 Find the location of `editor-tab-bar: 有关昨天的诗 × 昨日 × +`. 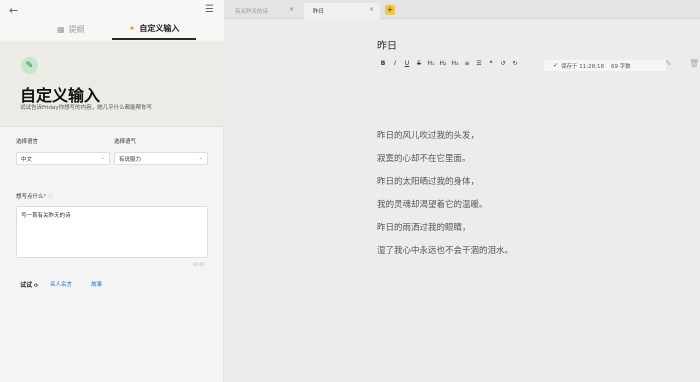

editor-tab-bar: 有关昨天的诗 × 昨日 × + is located at coordinates (462, 9).